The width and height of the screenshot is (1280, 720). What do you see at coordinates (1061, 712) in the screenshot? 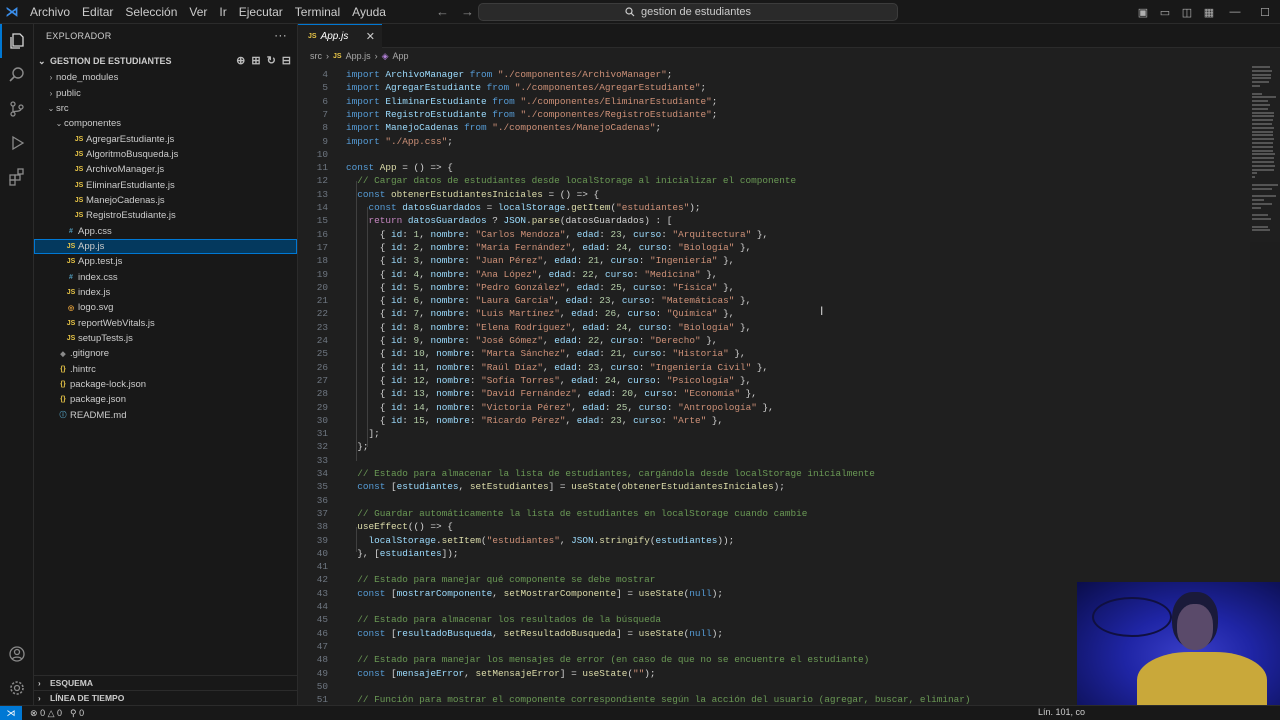
I see `cursor-position: Lín. 101, co` at bounding box center [1061, 712].